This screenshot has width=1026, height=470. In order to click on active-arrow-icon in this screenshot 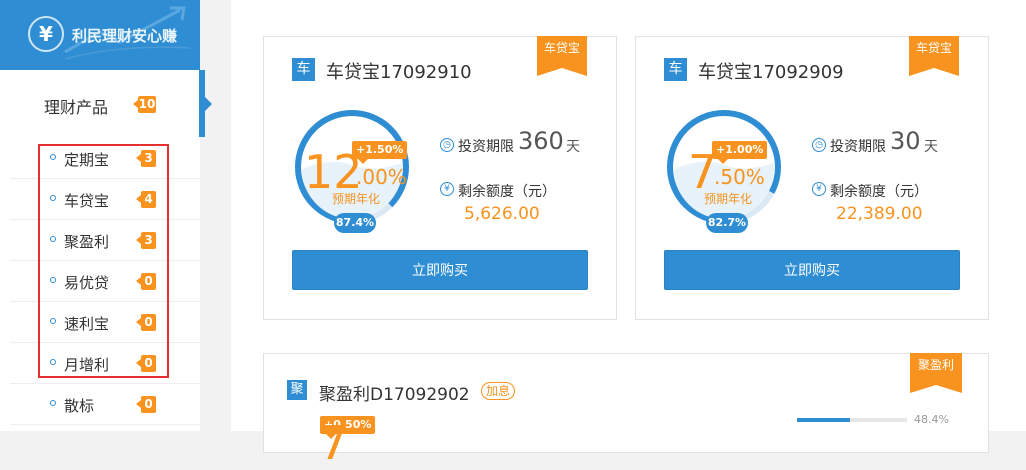, I will do `click(208, 104)`.